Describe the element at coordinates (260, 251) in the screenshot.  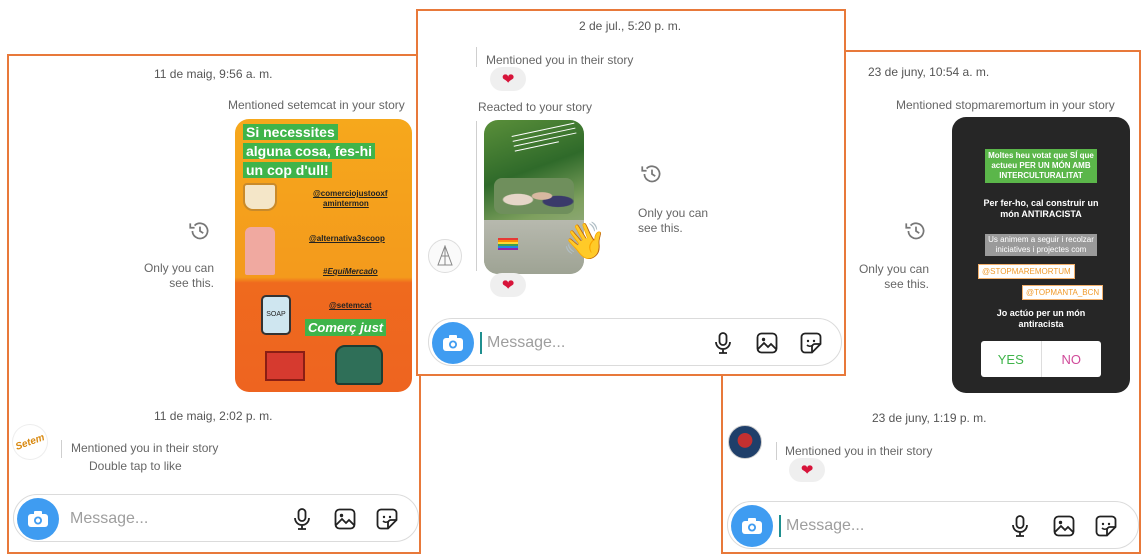
I see `tanktop-sticker` at that location.